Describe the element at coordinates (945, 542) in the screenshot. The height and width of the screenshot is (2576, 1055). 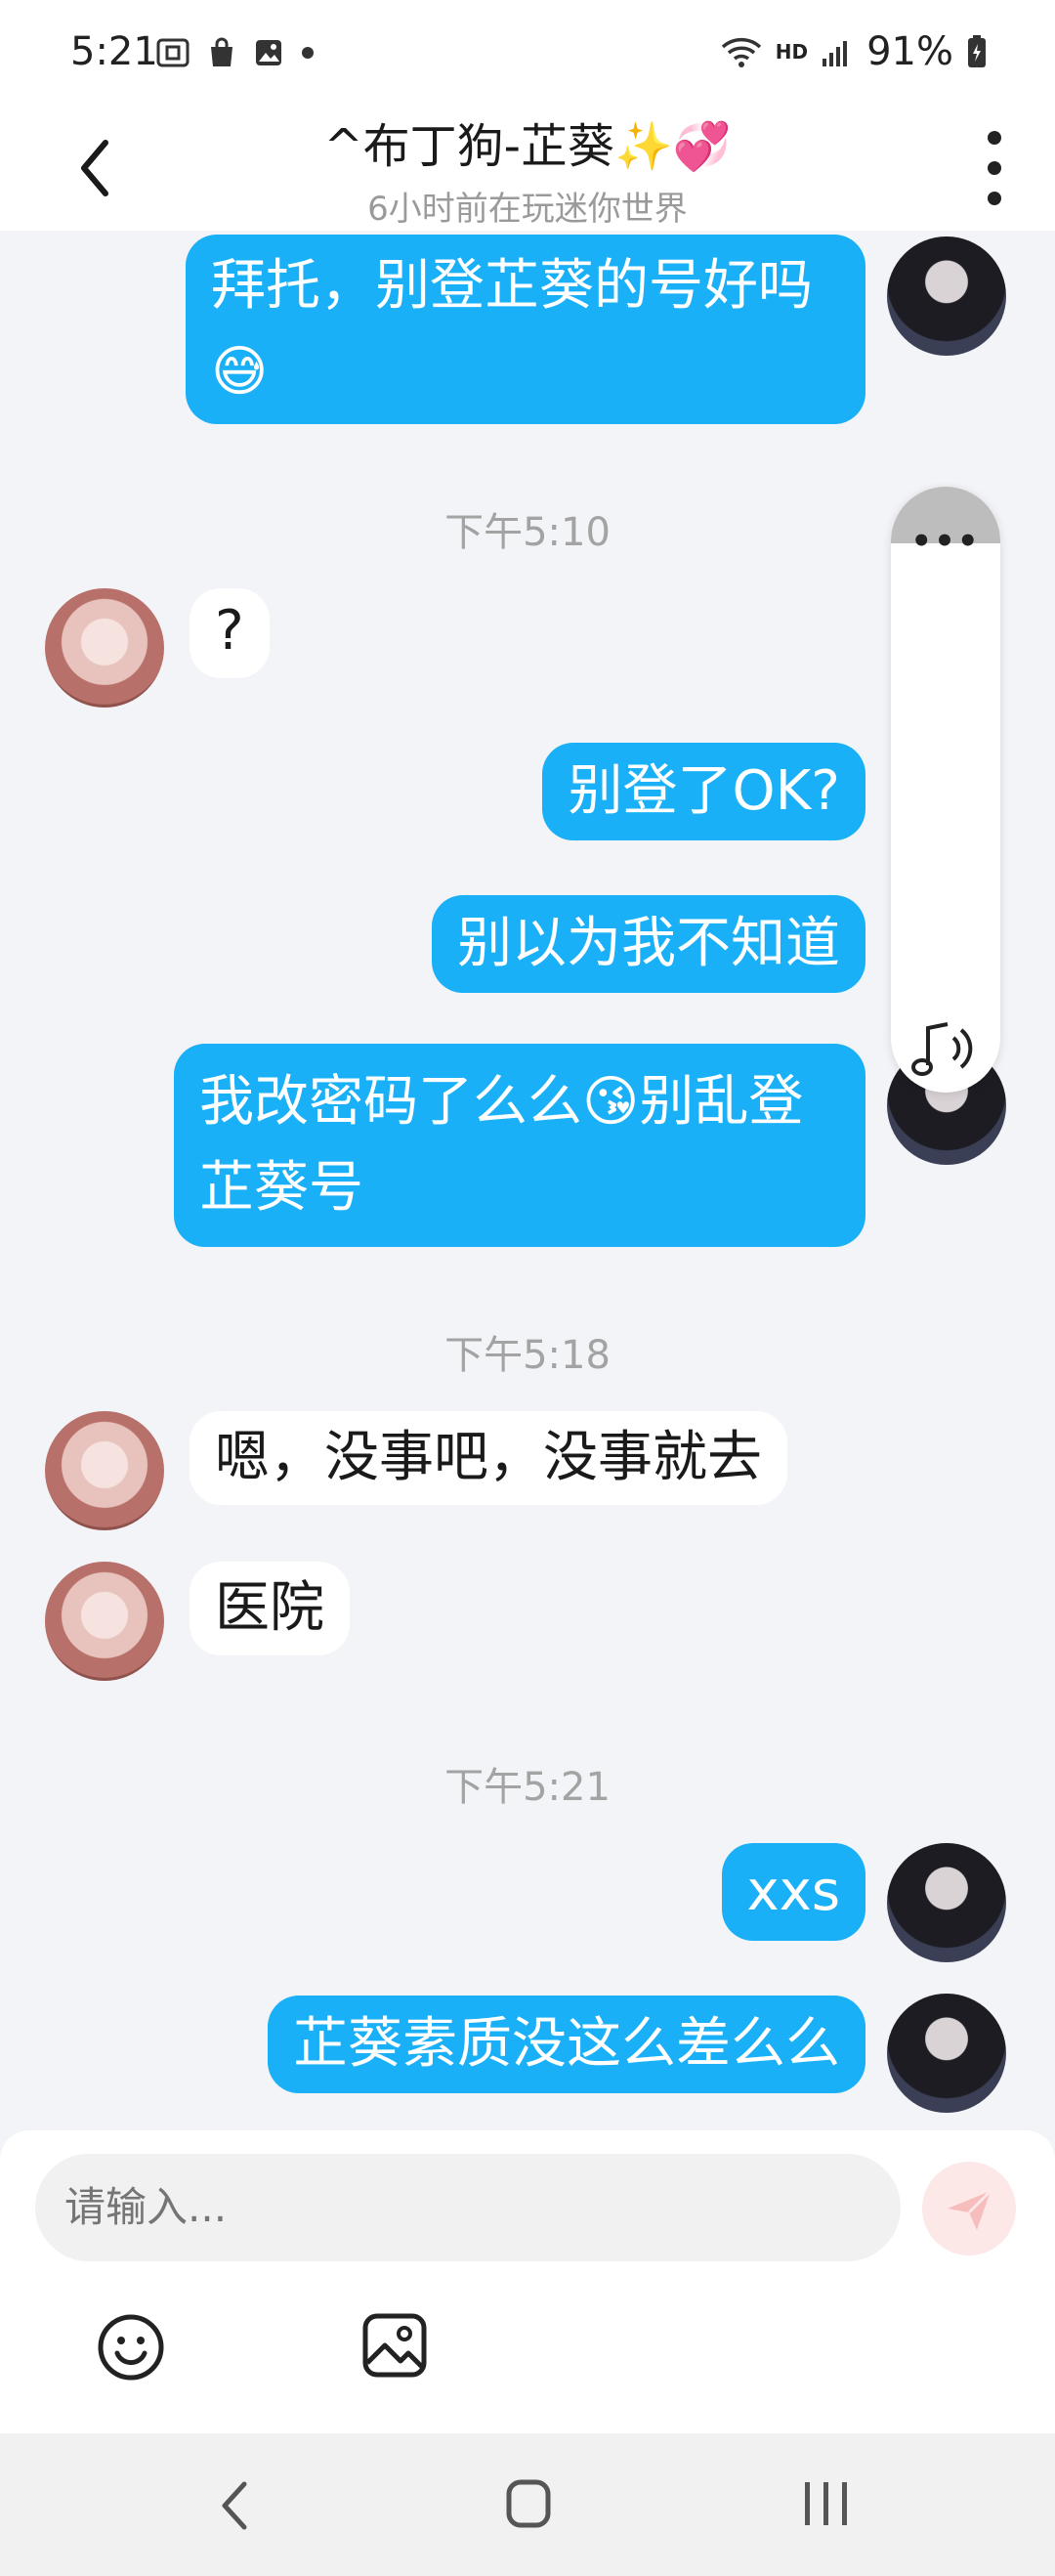
I see `panel-more-icon: •••` at that location.